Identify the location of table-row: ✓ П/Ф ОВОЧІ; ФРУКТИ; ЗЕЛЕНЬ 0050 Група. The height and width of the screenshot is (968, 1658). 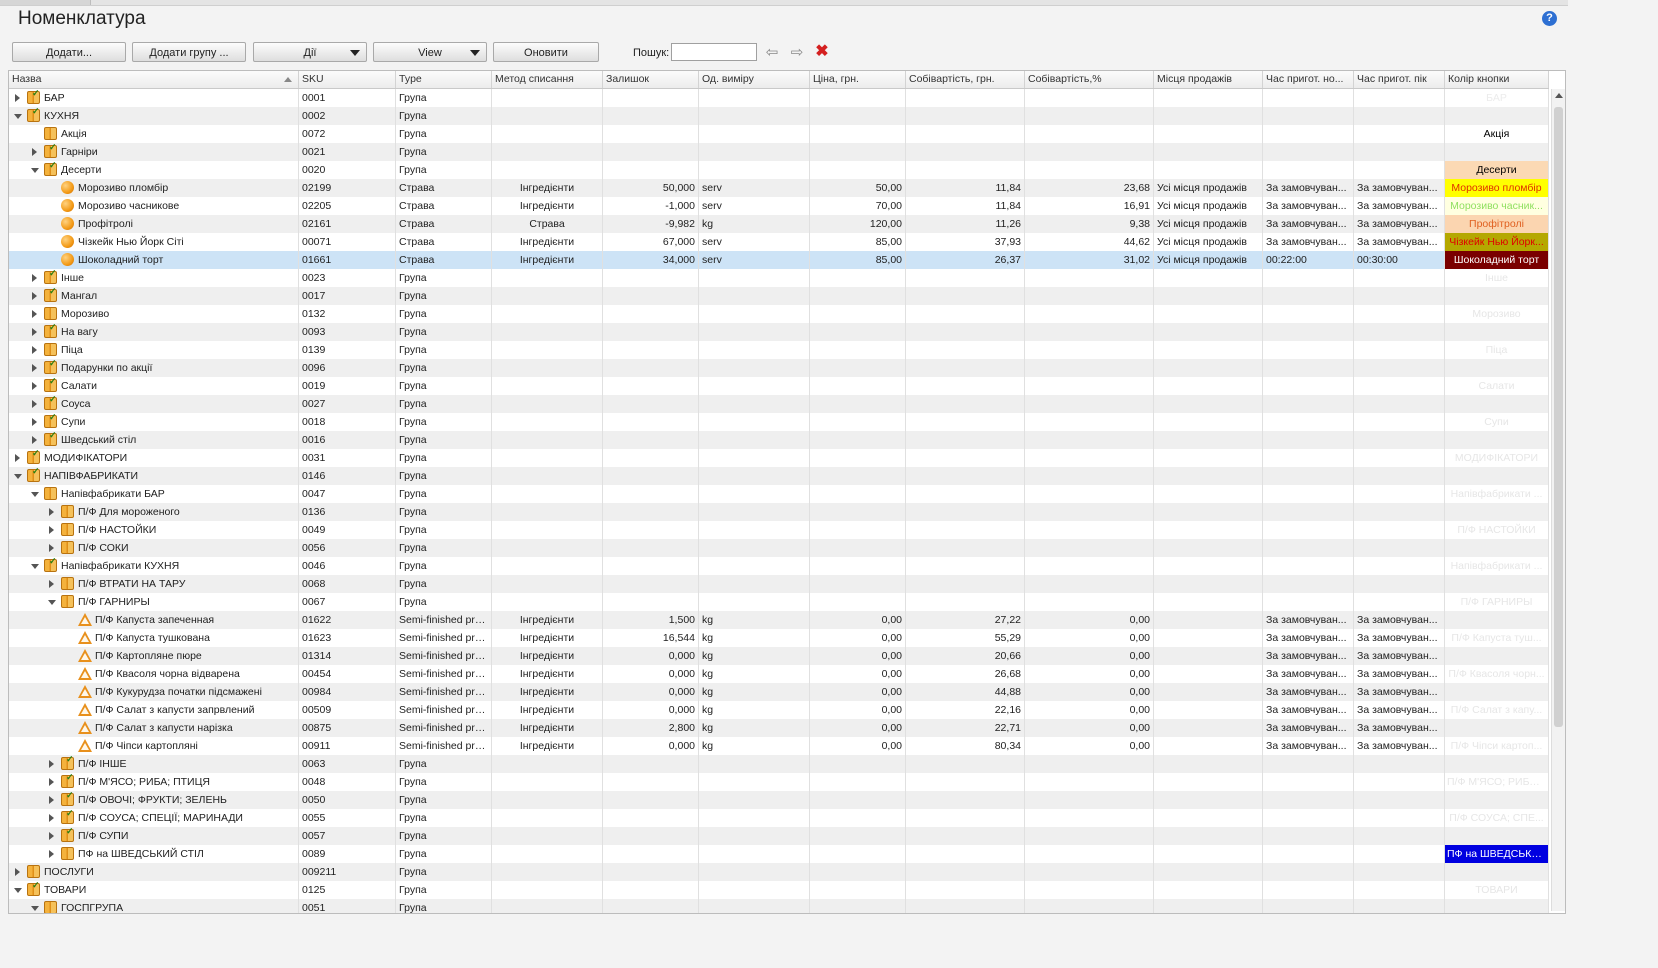
(779, 800).